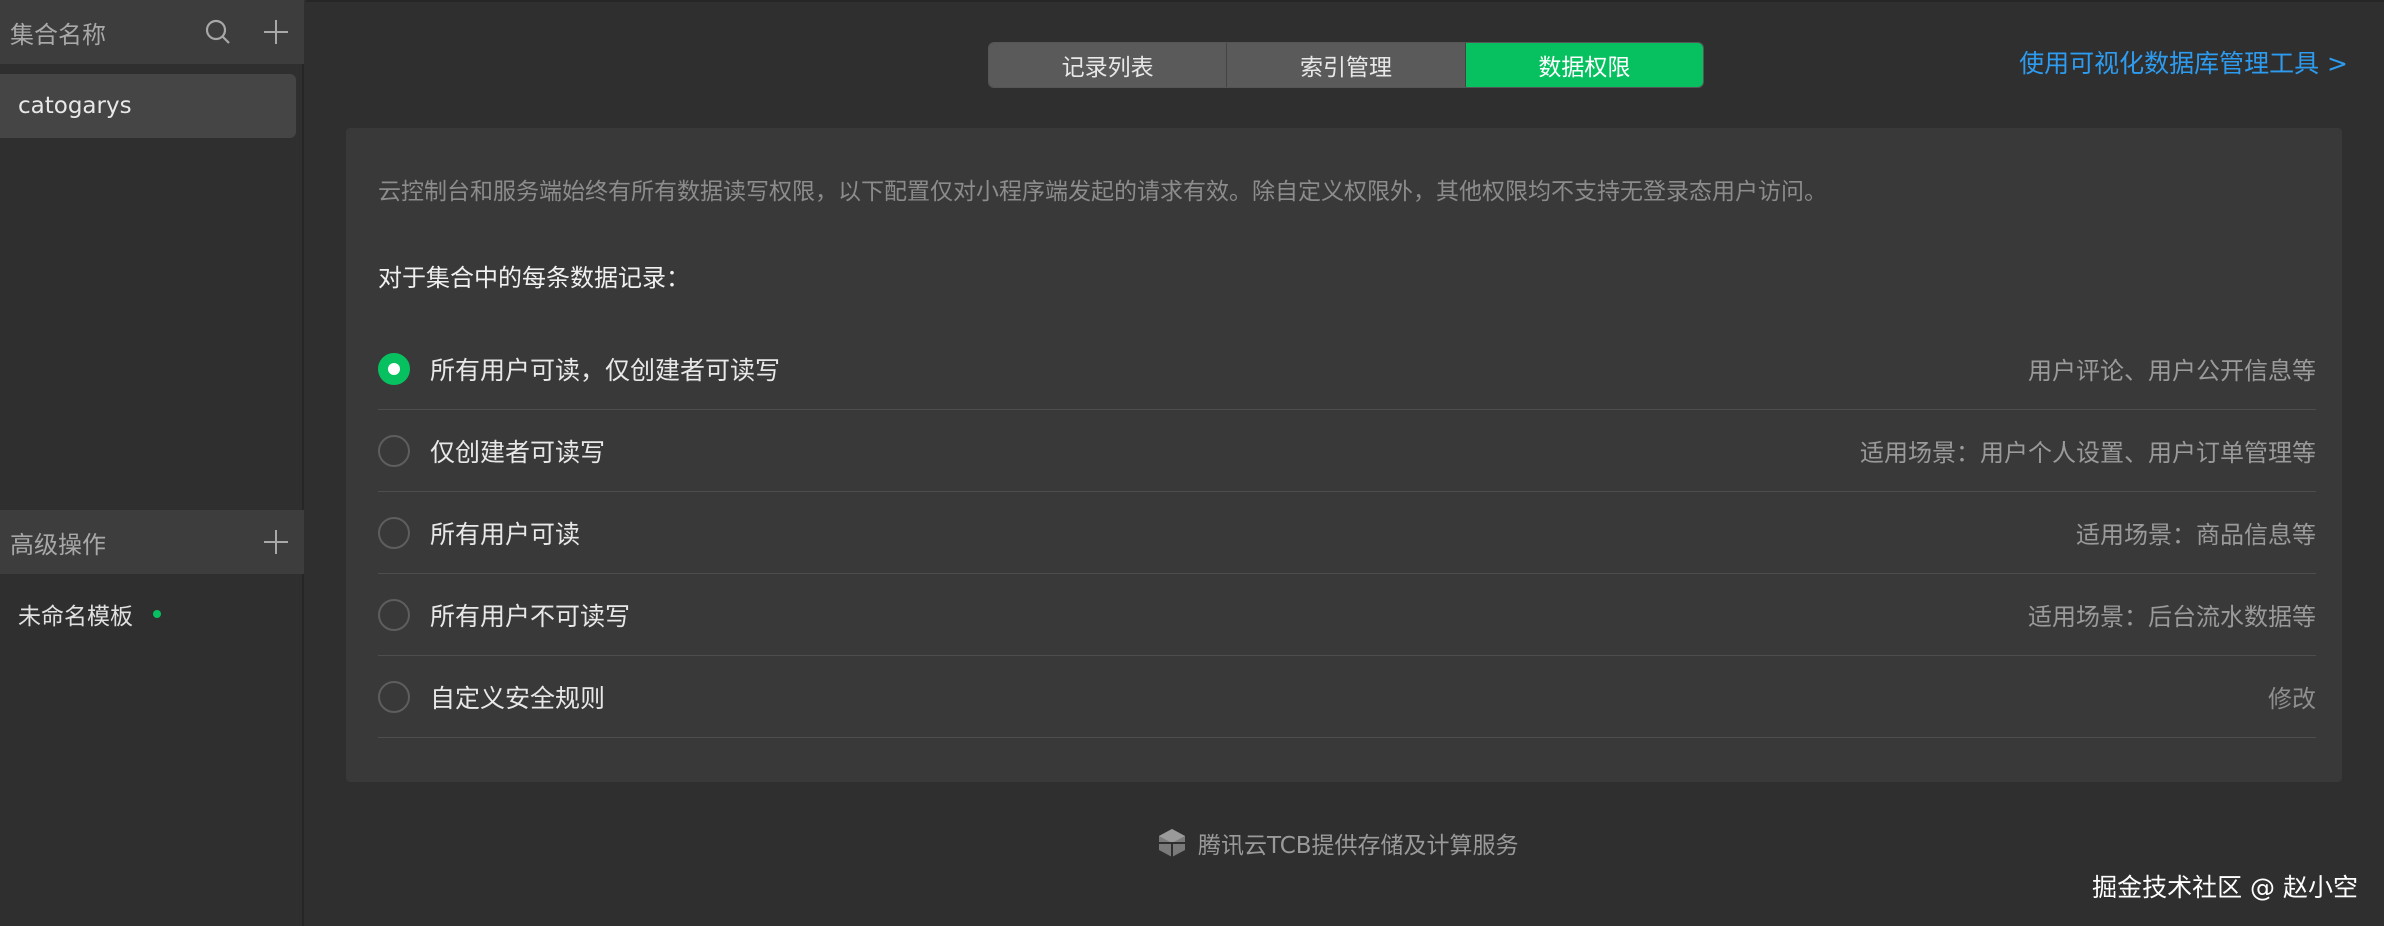 This screenshot has width=2384, height=926. What do you see at coordinates (2172, 617) in the screenshot?
I see `option-hint: 适用场景：后台流水数据等` at bounding box center [2172, 617].